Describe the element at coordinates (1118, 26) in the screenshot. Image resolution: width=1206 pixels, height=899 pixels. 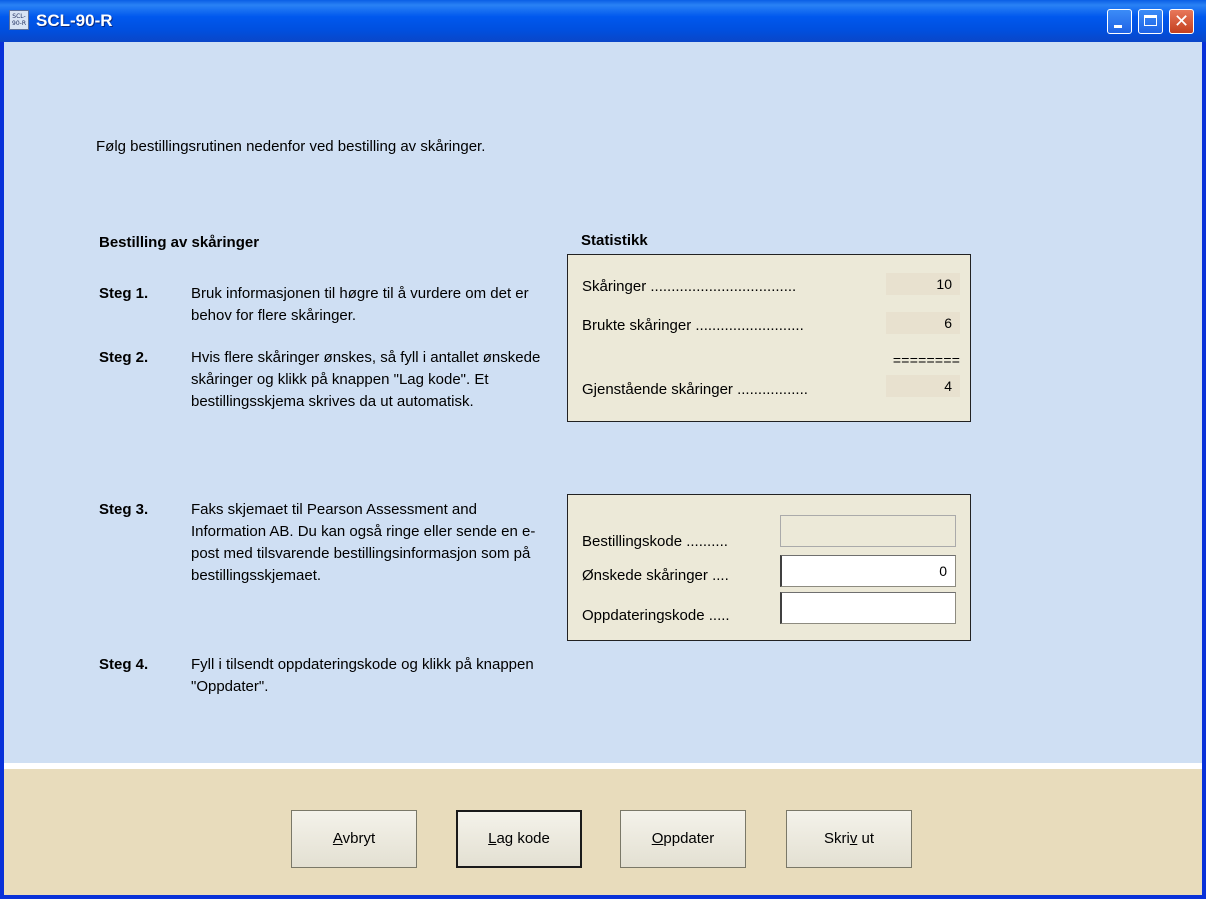
I see `minimize-icon` at that location.